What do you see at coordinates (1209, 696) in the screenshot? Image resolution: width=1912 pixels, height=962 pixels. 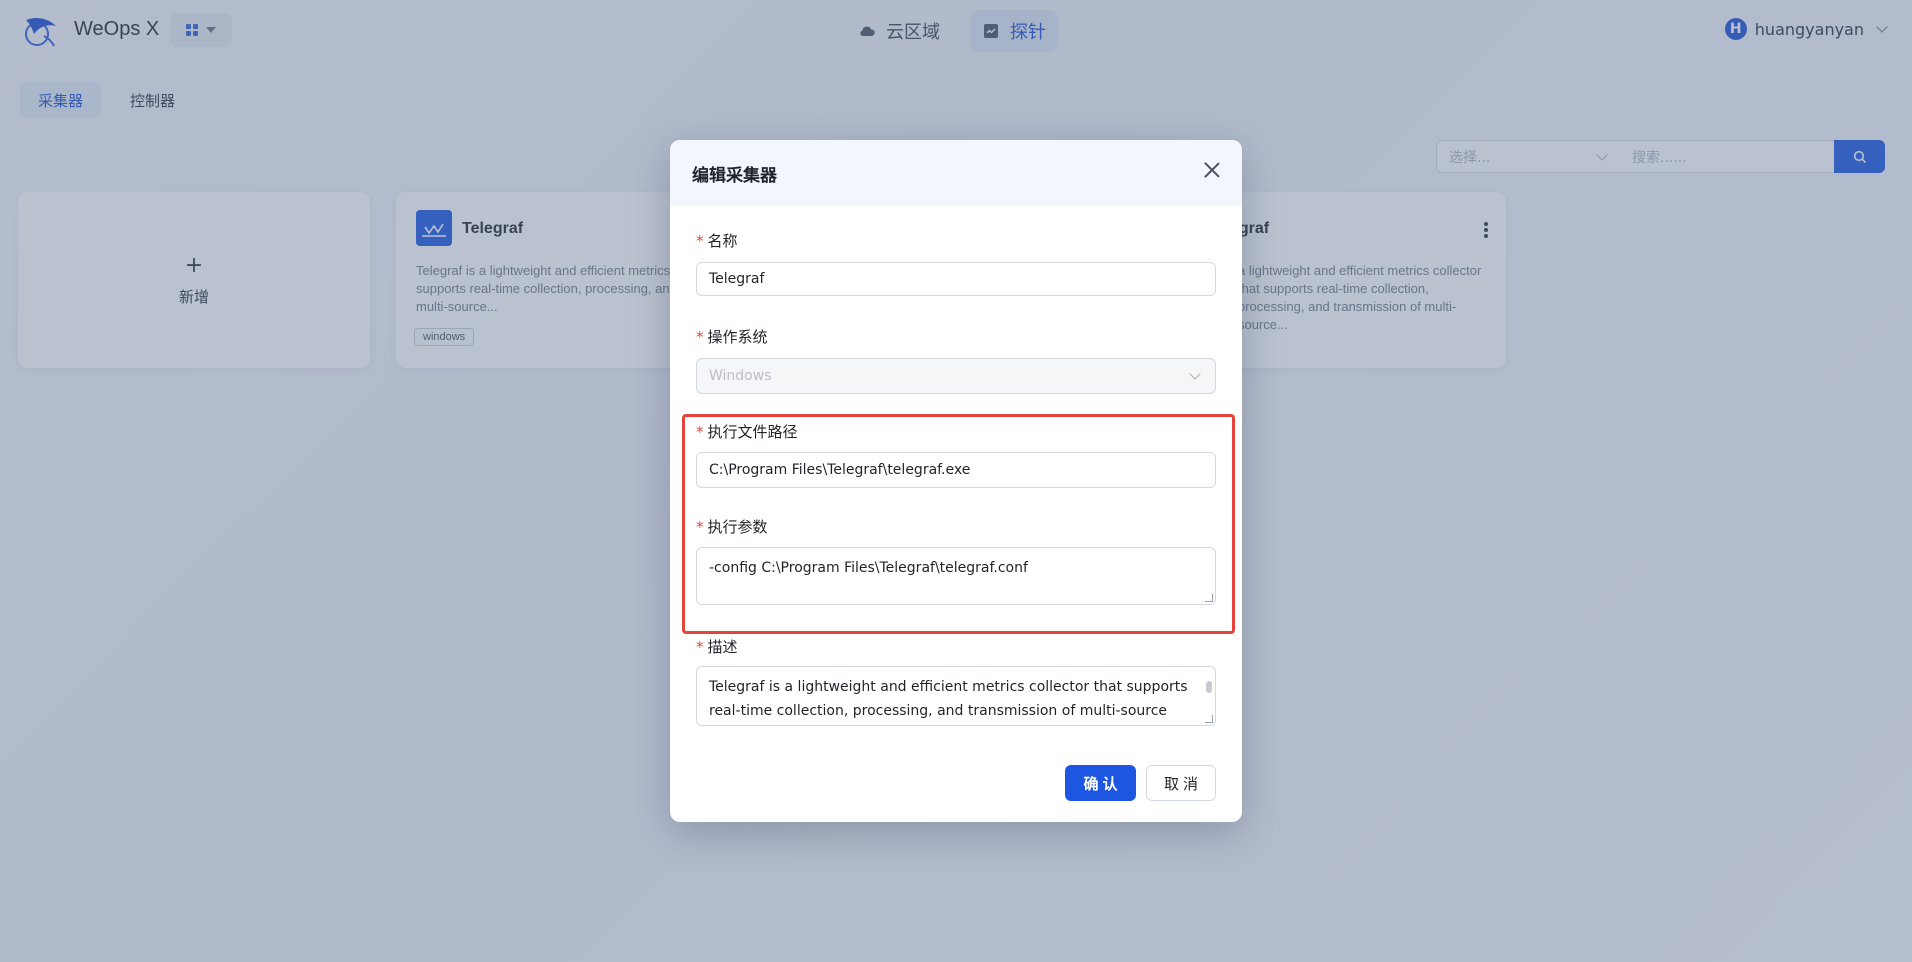 I see `scrollbar` at bounding box center [1209, 696].